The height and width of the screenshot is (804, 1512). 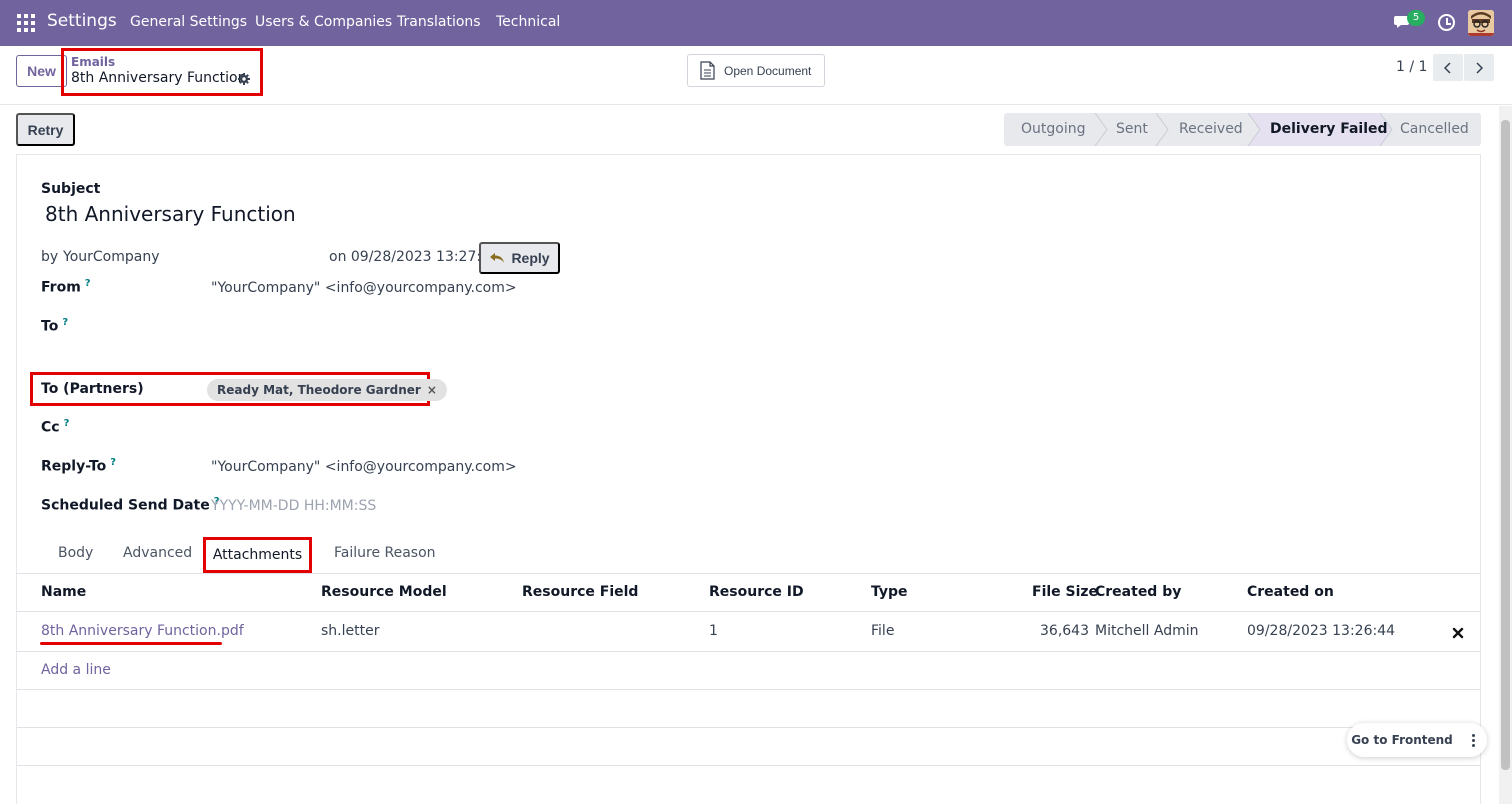 What do you see at coordinates (748, 611) in the screenshot?
I see `table-header-divider` at bounding box center [748, 611].